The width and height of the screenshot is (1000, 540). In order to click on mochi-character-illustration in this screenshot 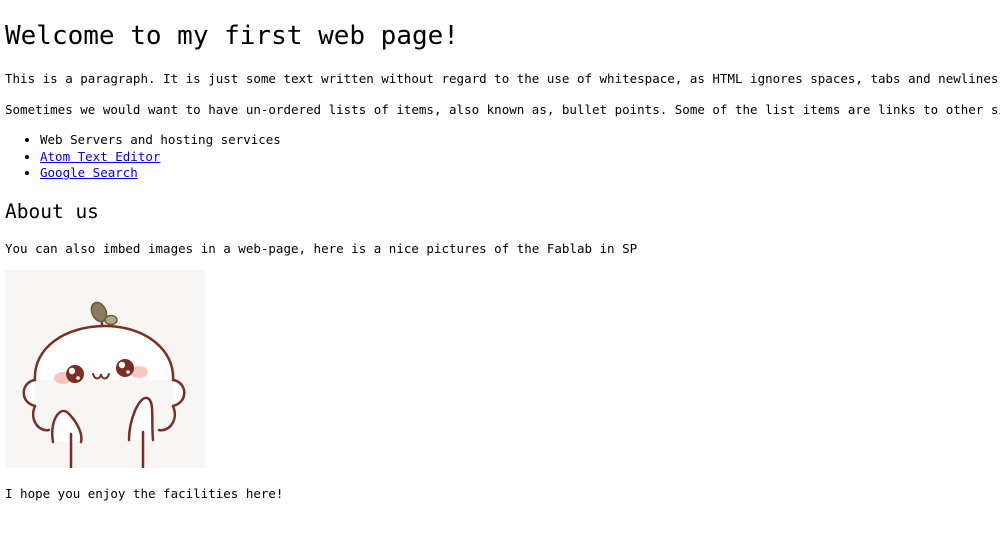, I will do `click(104, 384)`.